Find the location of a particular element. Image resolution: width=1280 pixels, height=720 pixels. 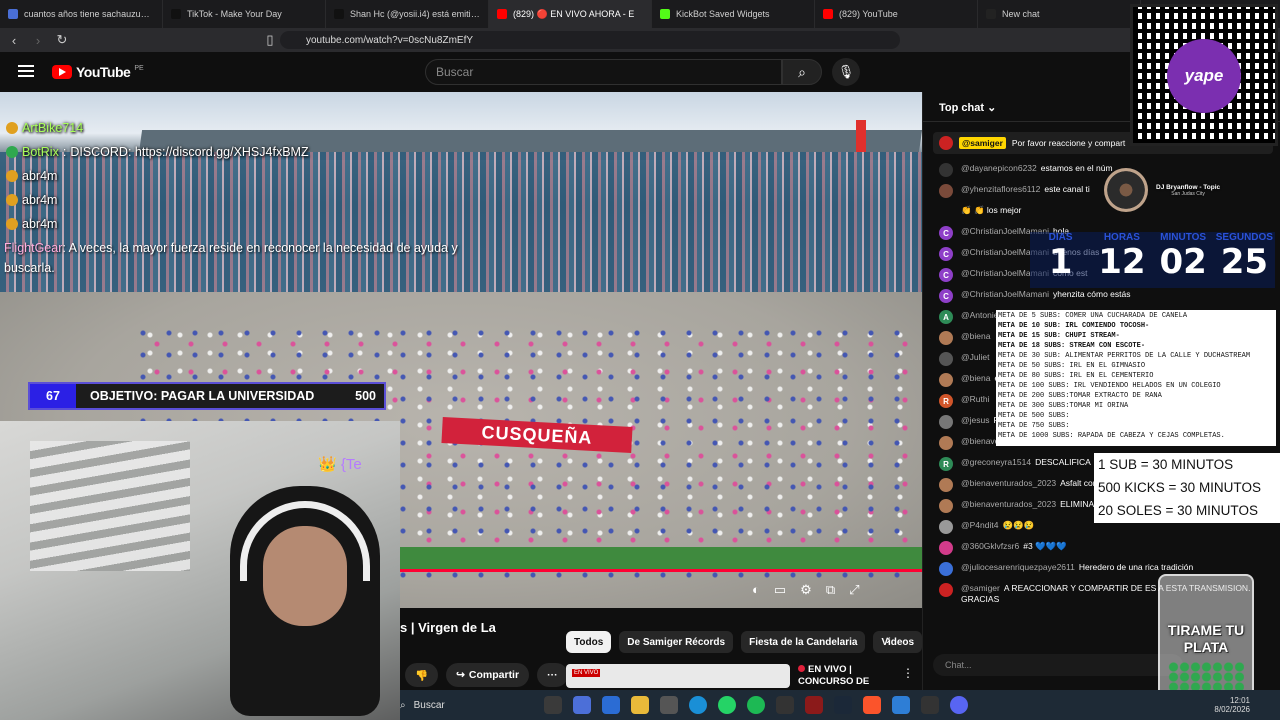

overlay-chat-user: FlightGear is located at coordinates (33, 248).